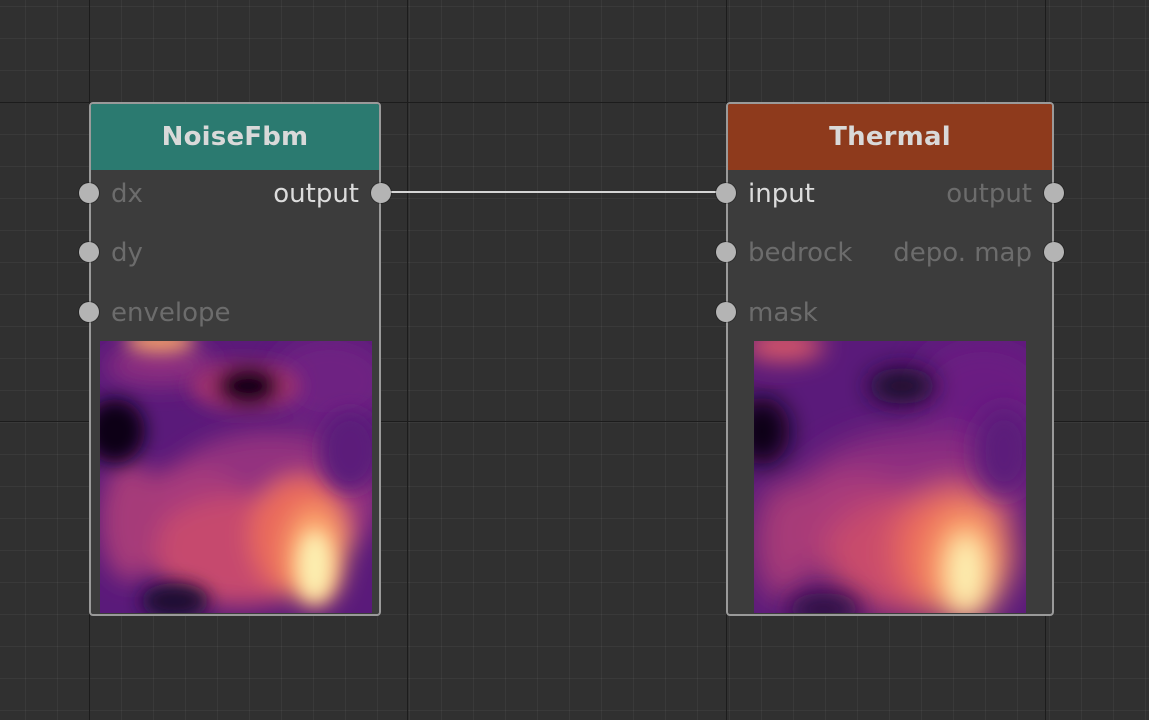 The image size is (1149, 720). What do you see at coordinates (783, 313) in the screenshot?
I see `input-label-mask: mask` at bounding box center [783, 313].